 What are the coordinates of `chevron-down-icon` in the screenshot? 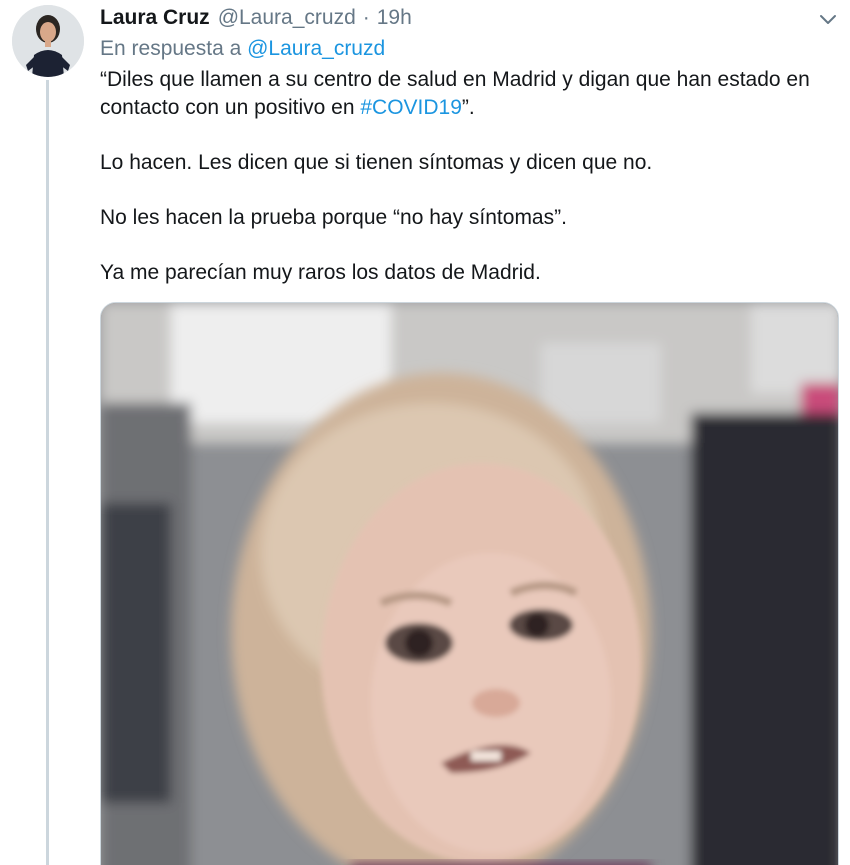 It's located at (828, 19).